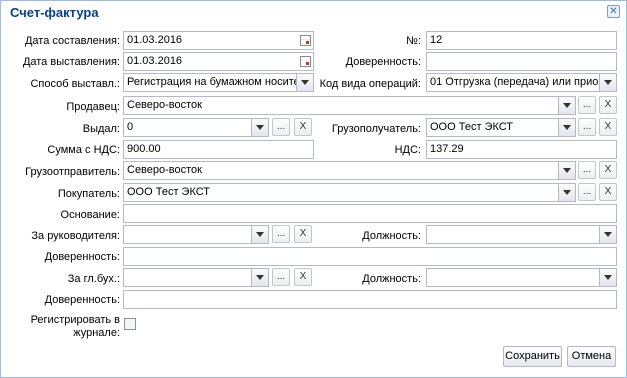  Describe the element at coordinates (303, 277) in the screenshot. I see `for-chief-accountant-clear-button: X` at that location.